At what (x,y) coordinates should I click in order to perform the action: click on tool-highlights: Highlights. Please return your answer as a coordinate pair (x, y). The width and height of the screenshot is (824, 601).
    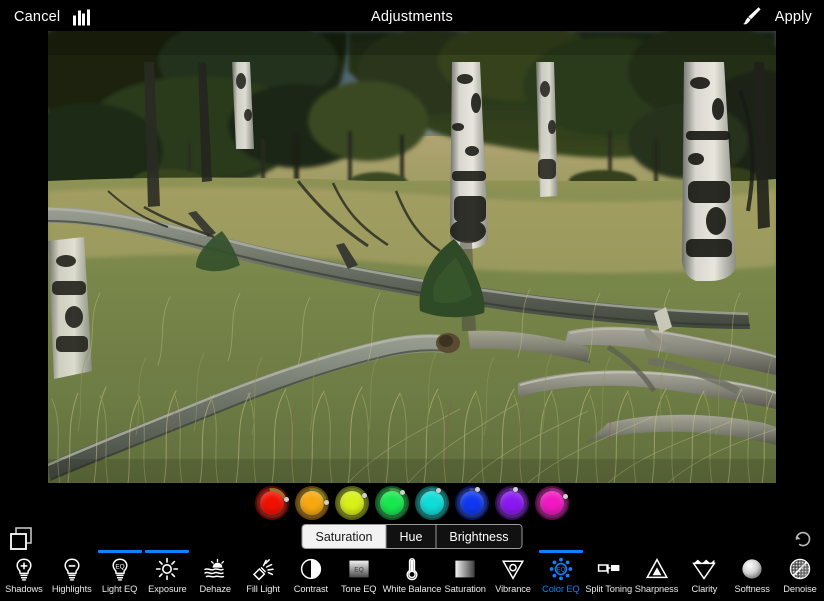
    Looking at the image, I should click on (72, 575).